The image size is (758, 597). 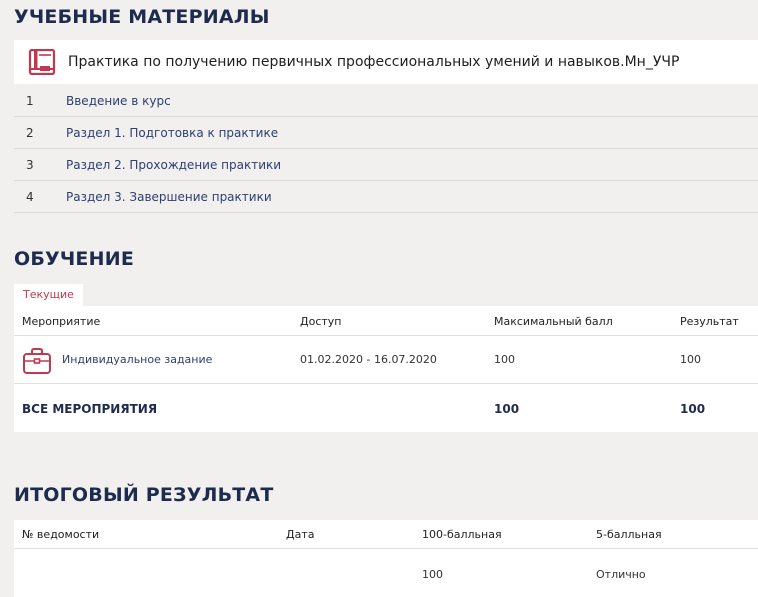 I want to click on list-item: 2 Раздел 1. Подготовка к практике, so click(x=386, y=133).